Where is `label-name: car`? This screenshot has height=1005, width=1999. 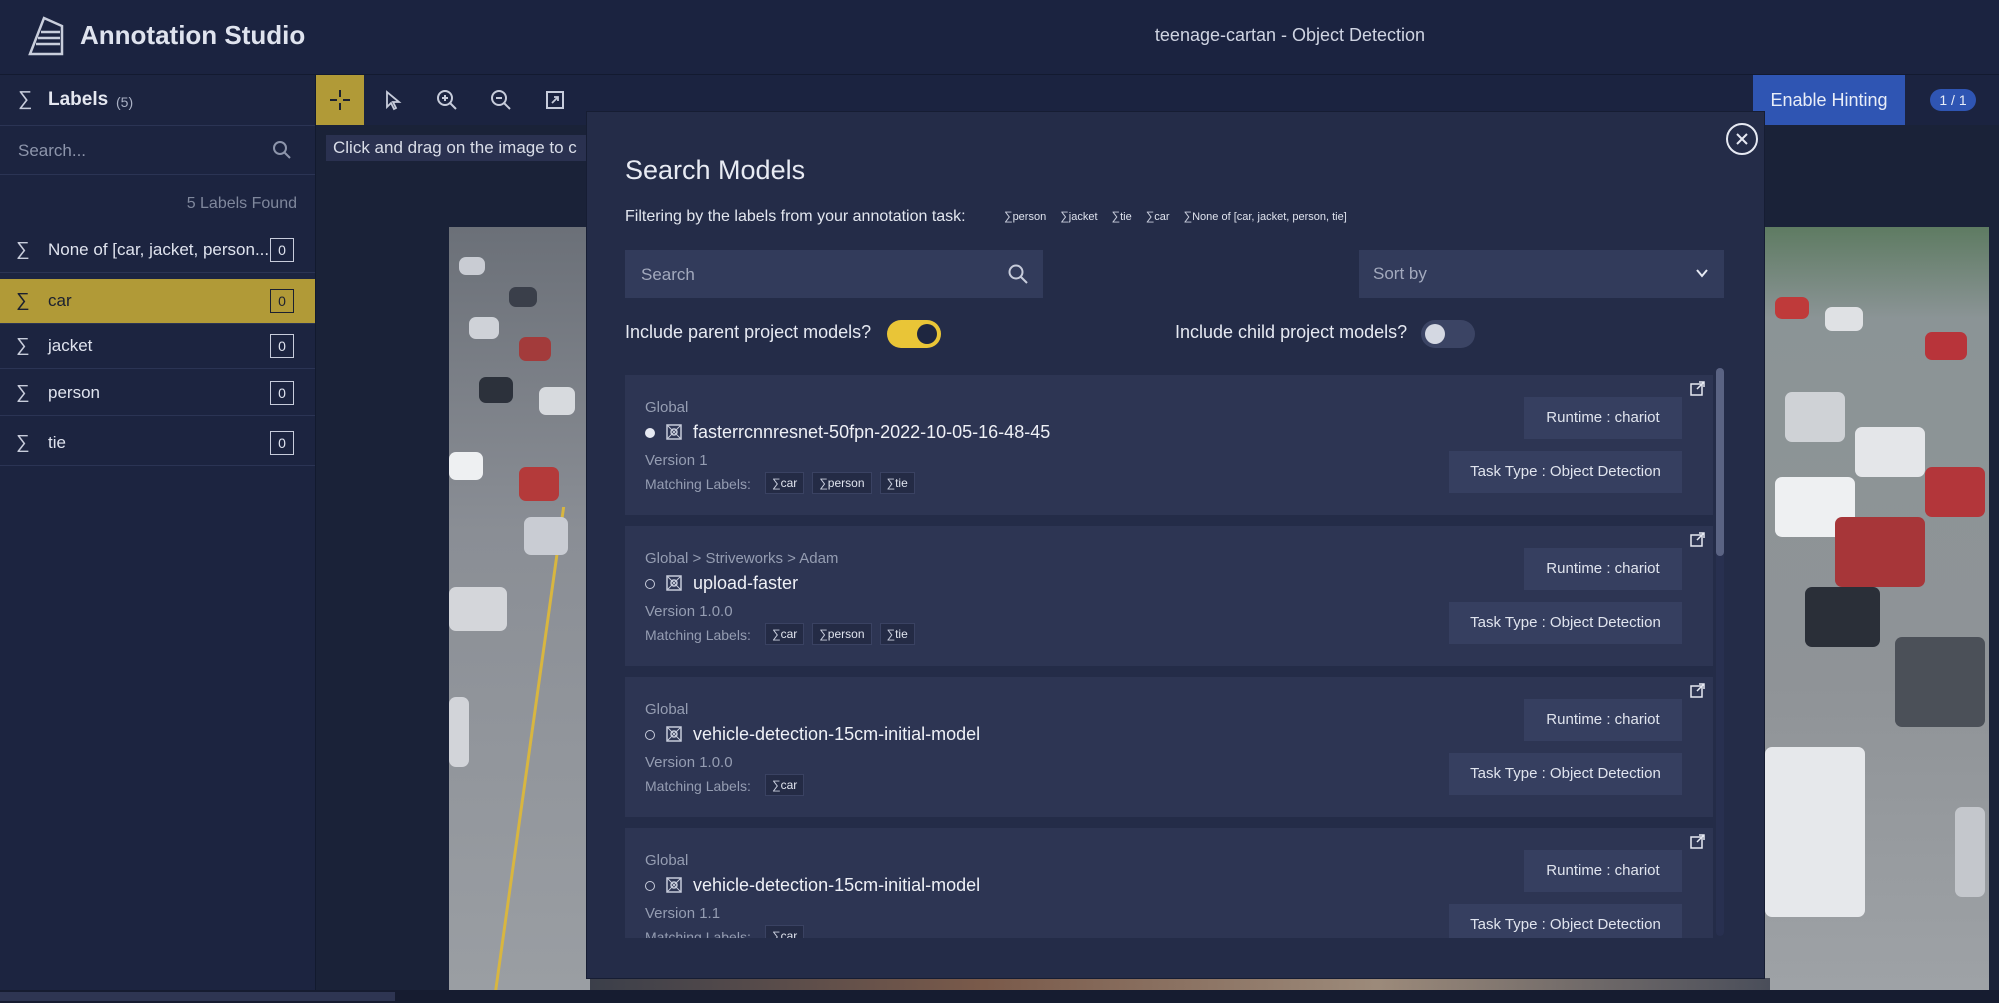
label-name: car is located at coordinates (60, 300).